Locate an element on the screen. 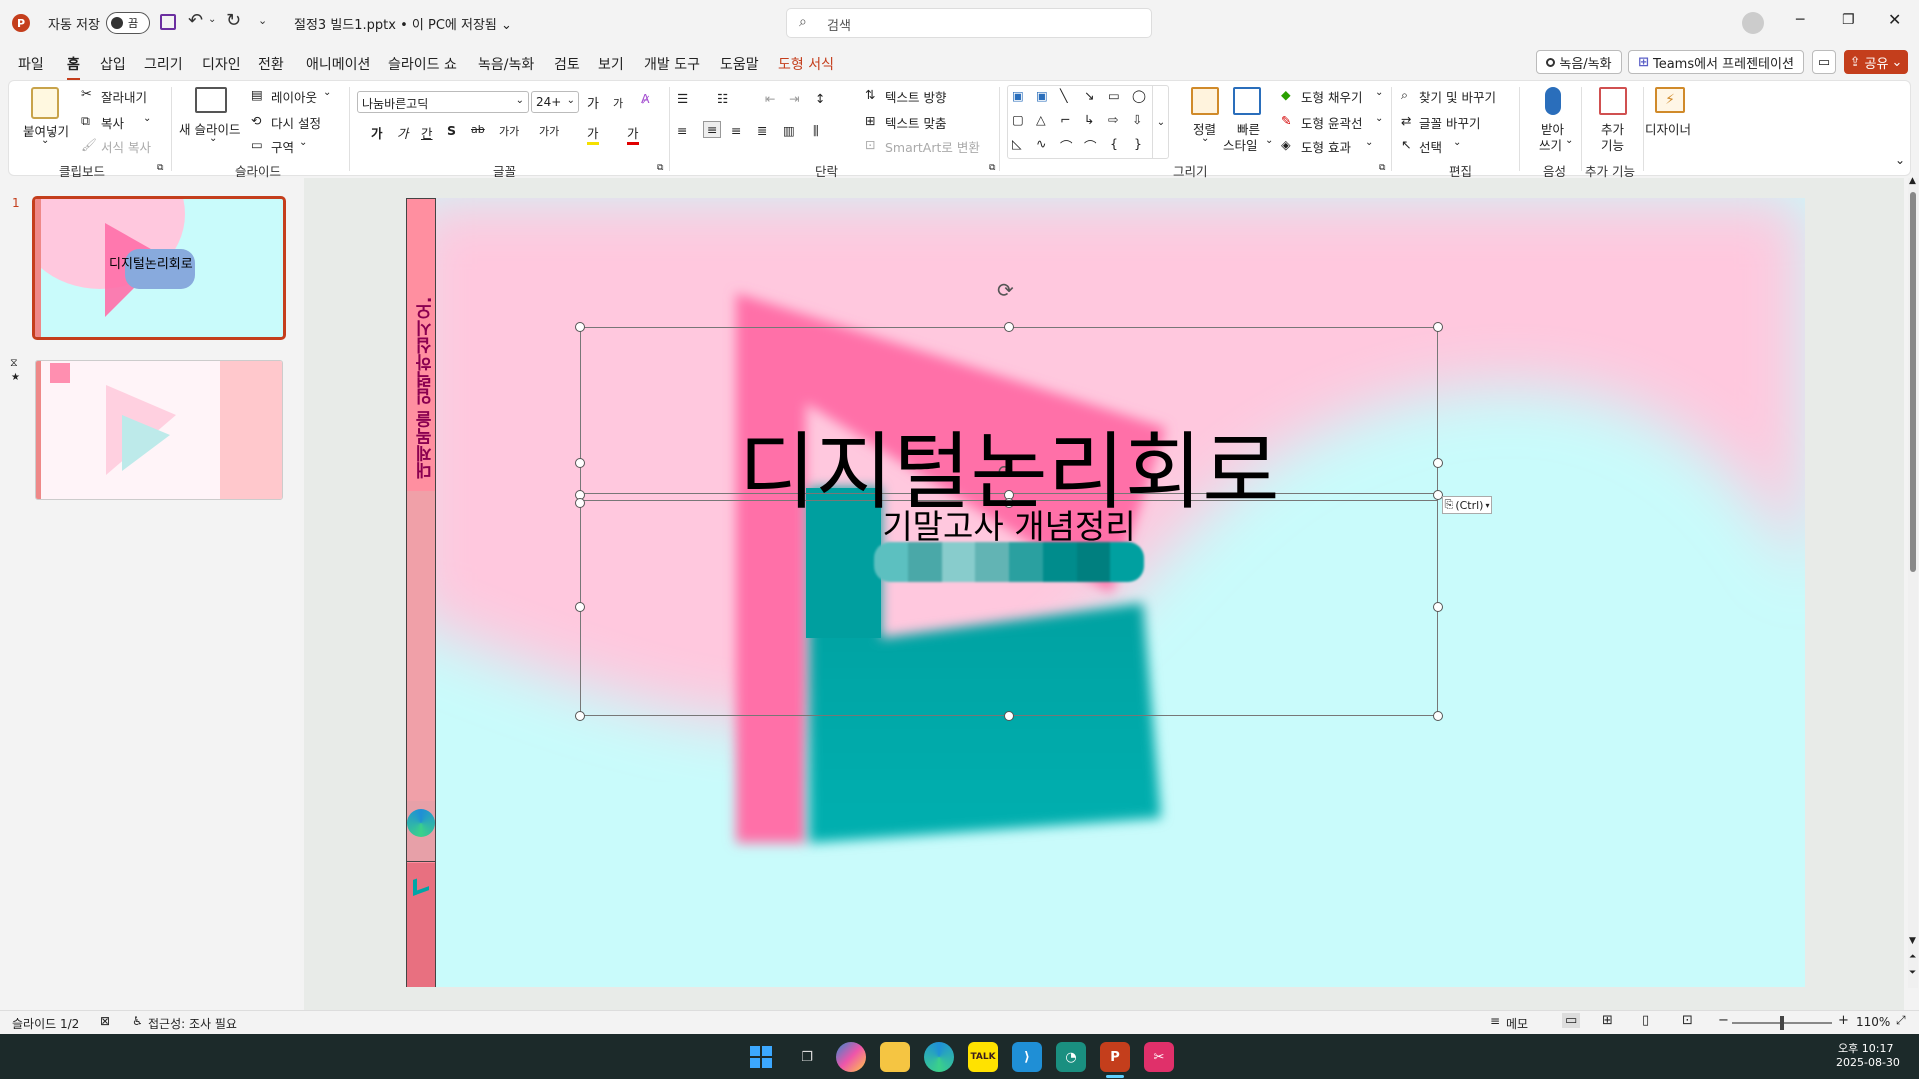 This screenshot has height=1079, width=1919. zoom-slider-thumb is located at coordinates (1782, 1023).